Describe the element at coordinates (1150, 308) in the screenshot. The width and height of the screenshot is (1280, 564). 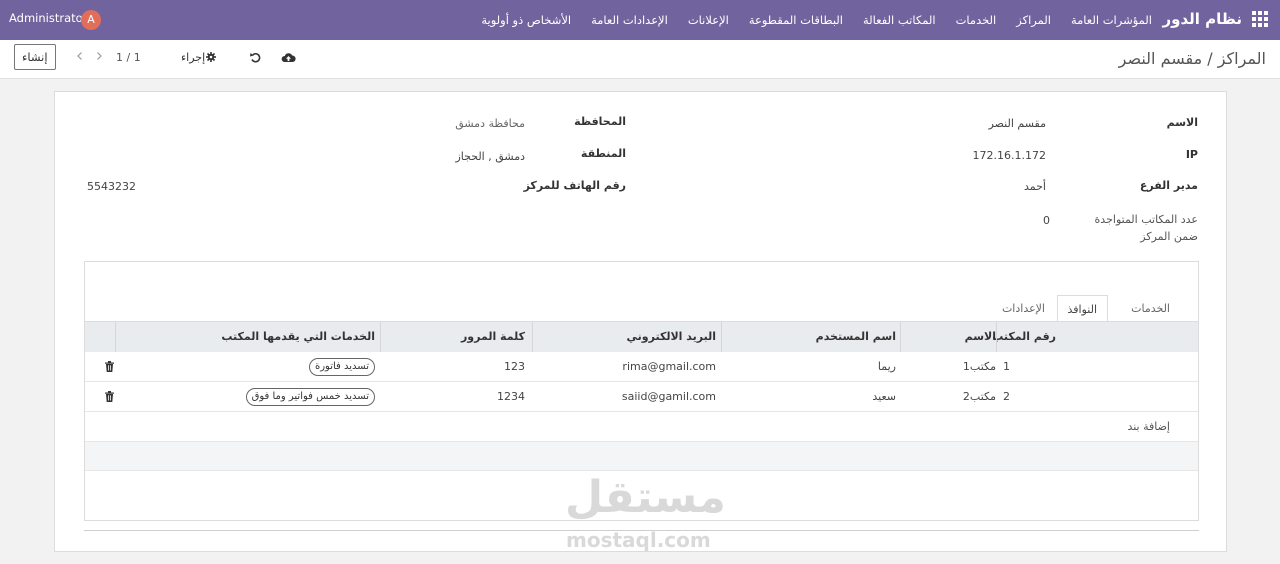
I see `tab-services: الخدمات` at that location.